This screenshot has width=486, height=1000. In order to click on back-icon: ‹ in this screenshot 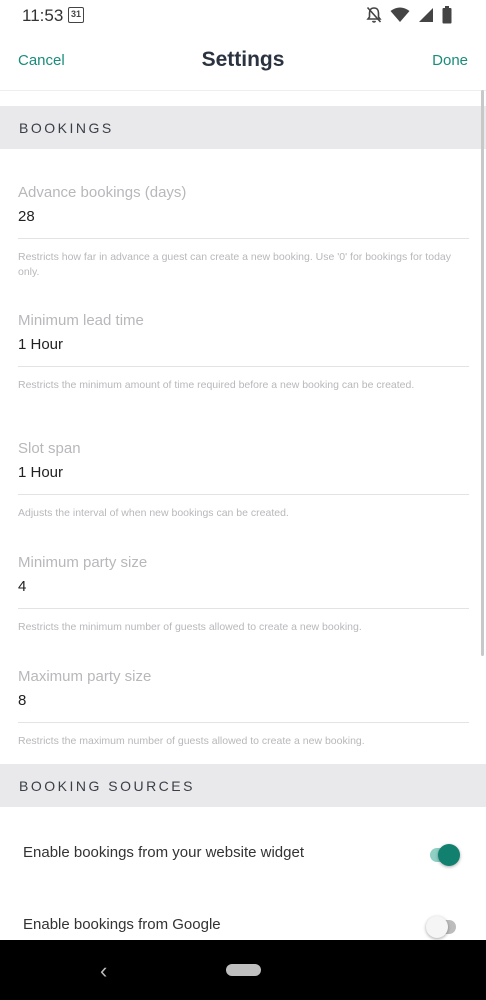, I will do `click(103, 971)`.